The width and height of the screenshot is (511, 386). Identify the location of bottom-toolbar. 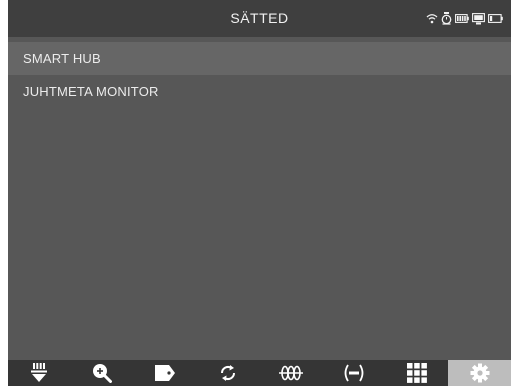
(259, 373).